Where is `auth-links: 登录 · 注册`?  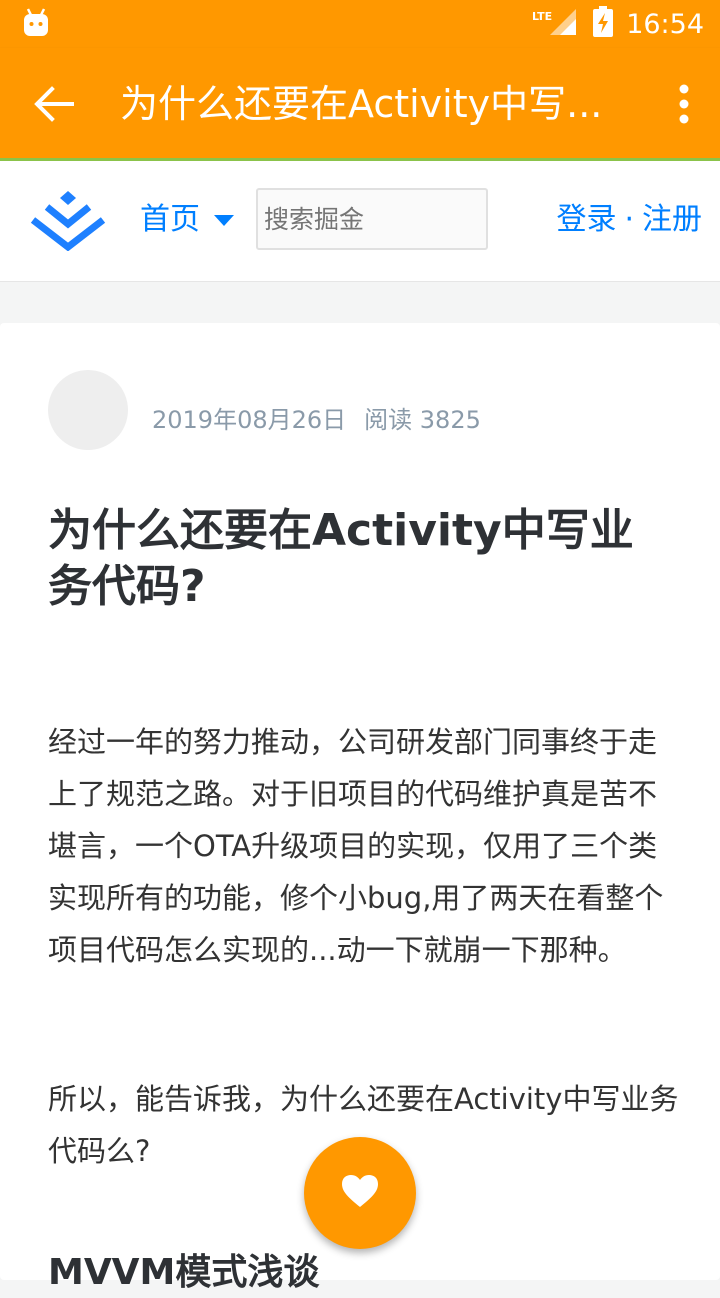 auth-links: 登录 · 注册 is located at coordinates (629, 220).